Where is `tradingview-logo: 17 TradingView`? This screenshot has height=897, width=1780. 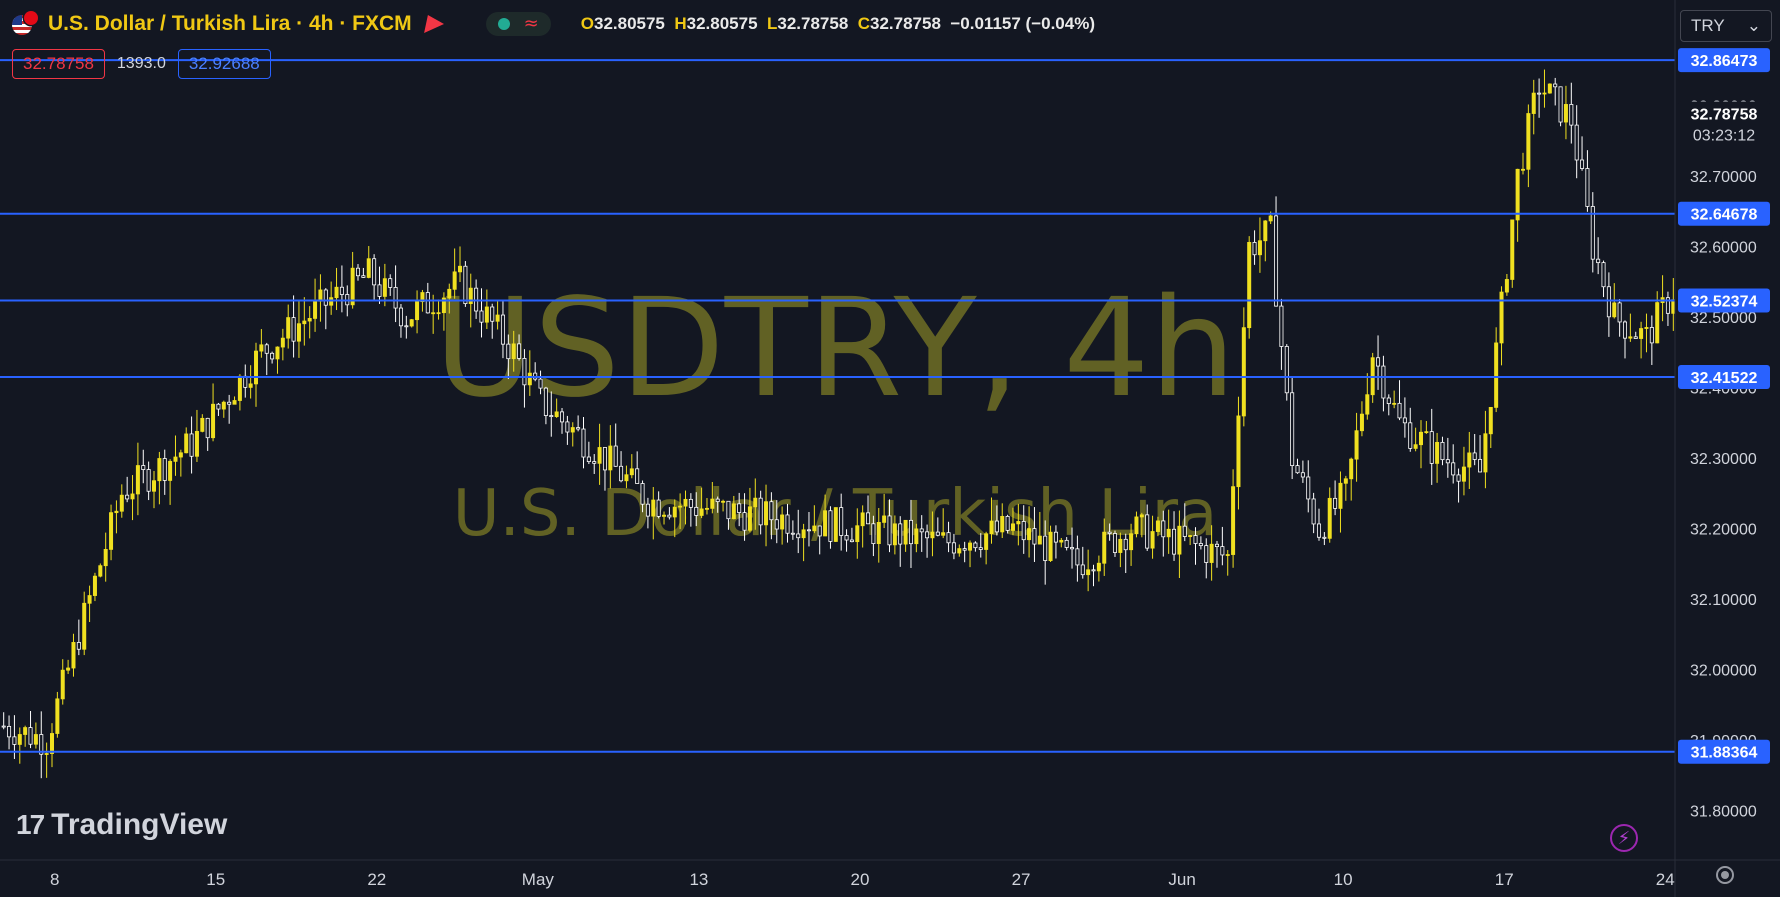 tradingview-logo: 17 TradingView is located at coordinates (121, 825).